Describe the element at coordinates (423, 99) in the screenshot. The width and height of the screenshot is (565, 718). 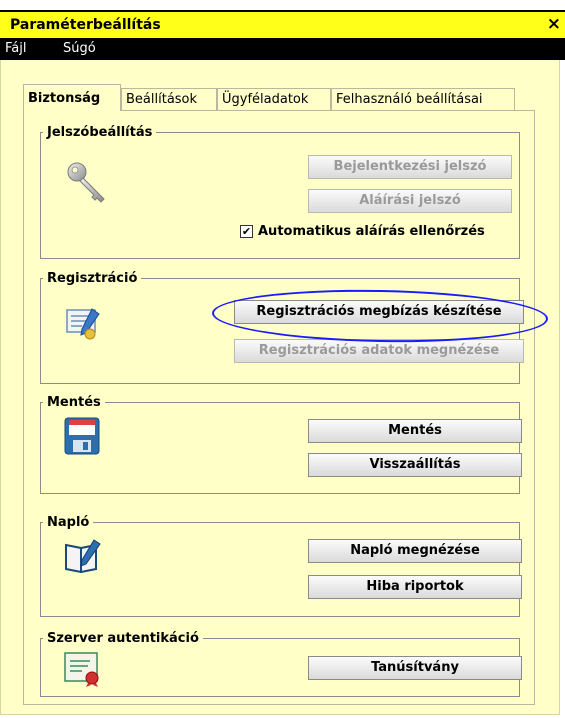
I see `tab-user-settings: Felhasználó beállításai` at that location.